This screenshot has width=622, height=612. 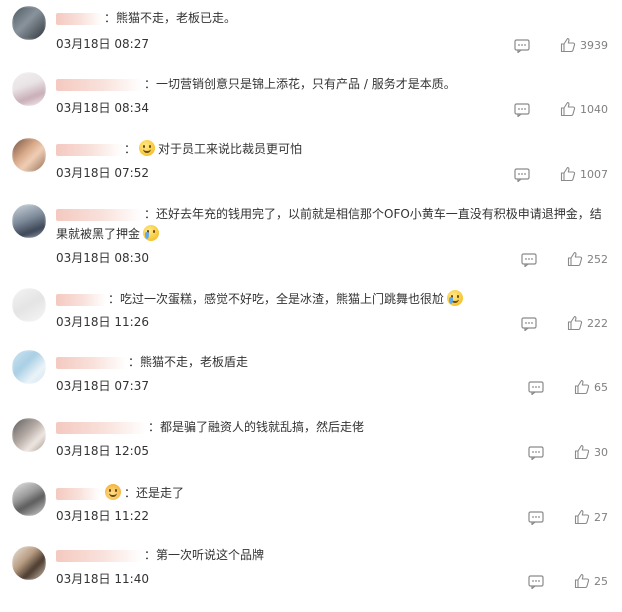 I want to click on like-button: 222, so click(x=587, y=323).